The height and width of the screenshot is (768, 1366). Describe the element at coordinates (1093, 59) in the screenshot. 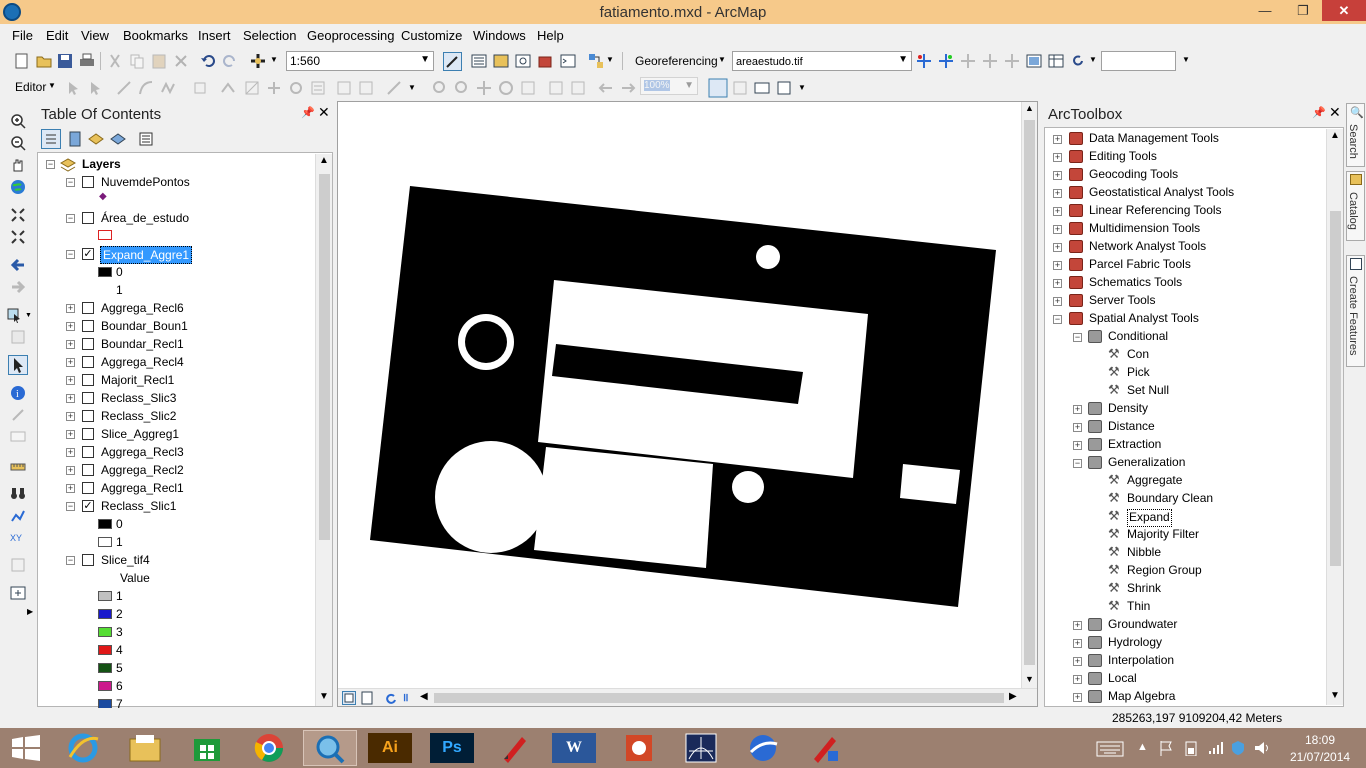

I see `rotate-dropdown-icon: ▼` at that location.